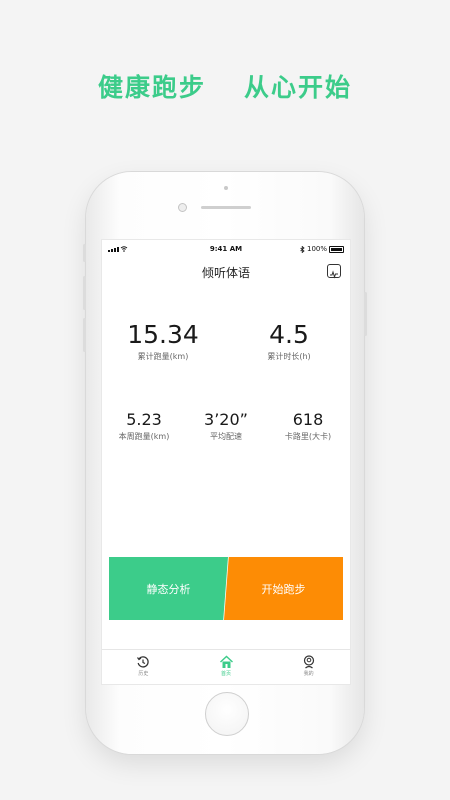 This screenshot has width=450, height=800. I want to click on slogan-left: 健康跑步, so click(151, 87).